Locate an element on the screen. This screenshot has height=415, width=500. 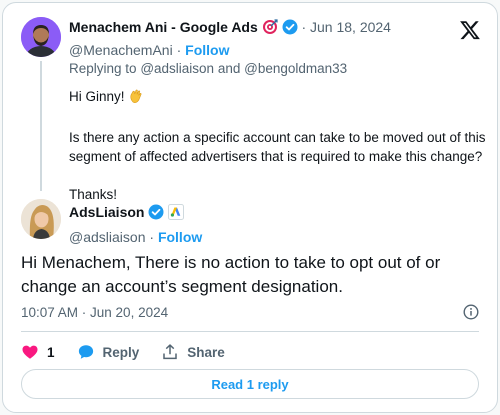
replying-user-2: @bengoldman33 is located at coordinates (295, 68).